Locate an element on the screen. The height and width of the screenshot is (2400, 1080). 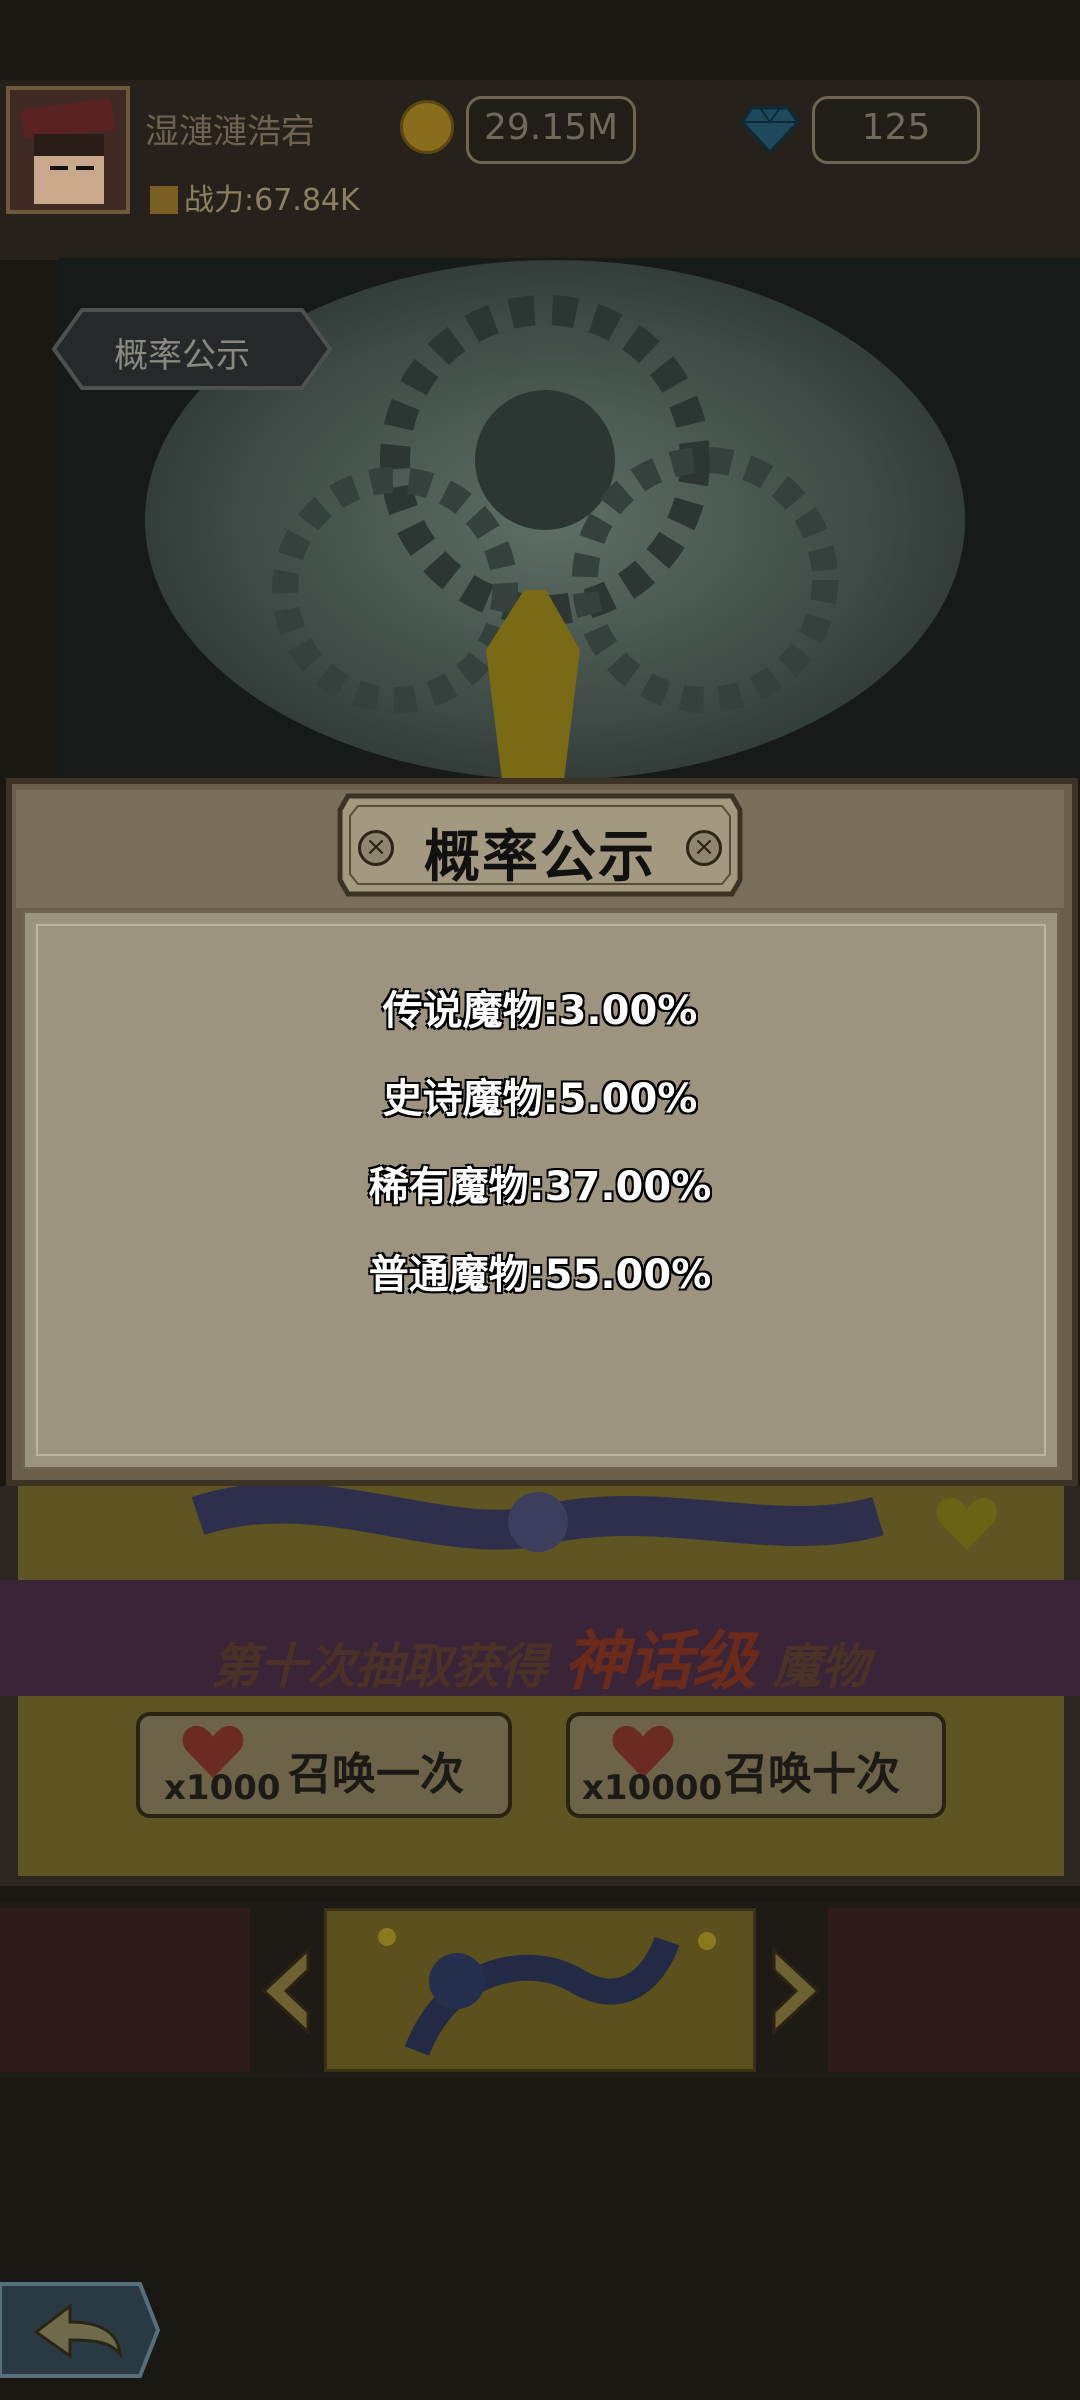
diamond-icon is located at coordinates (770, 130).